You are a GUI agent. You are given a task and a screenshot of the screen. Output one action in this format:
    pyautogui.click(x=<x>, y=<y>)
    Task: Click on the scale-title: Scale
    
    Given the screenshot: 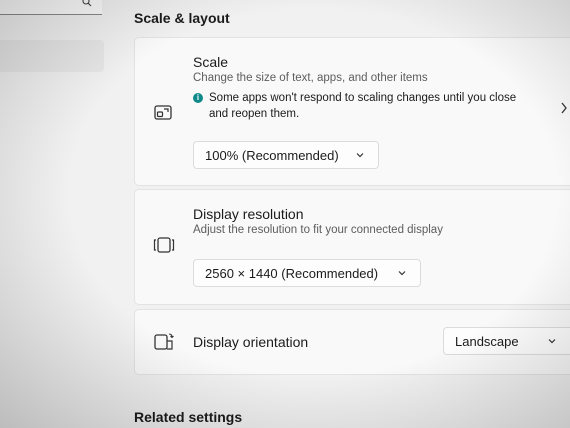 What is the action you would take?
    pyautogui.click(x=211, y=62)
    